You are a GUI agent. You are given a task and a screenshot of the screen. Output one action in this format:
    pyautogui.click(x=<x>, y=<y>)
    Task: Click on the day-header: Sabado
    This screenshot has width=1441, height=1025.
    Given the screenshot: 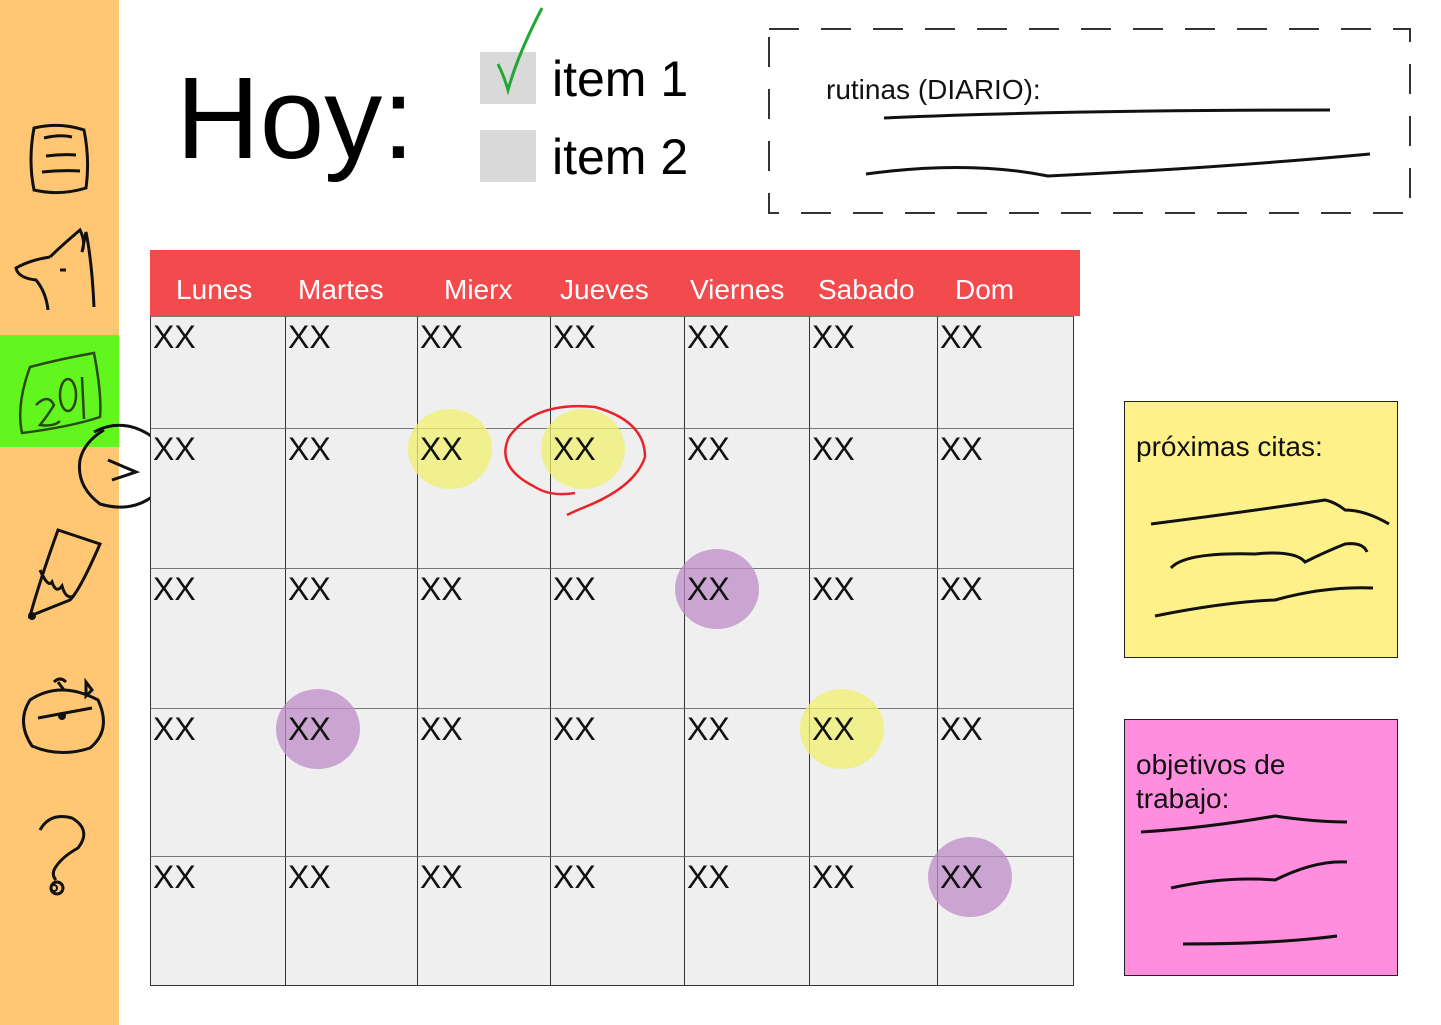 What is the action you would take?
    pyautogui.click(x=866, y=289)
    